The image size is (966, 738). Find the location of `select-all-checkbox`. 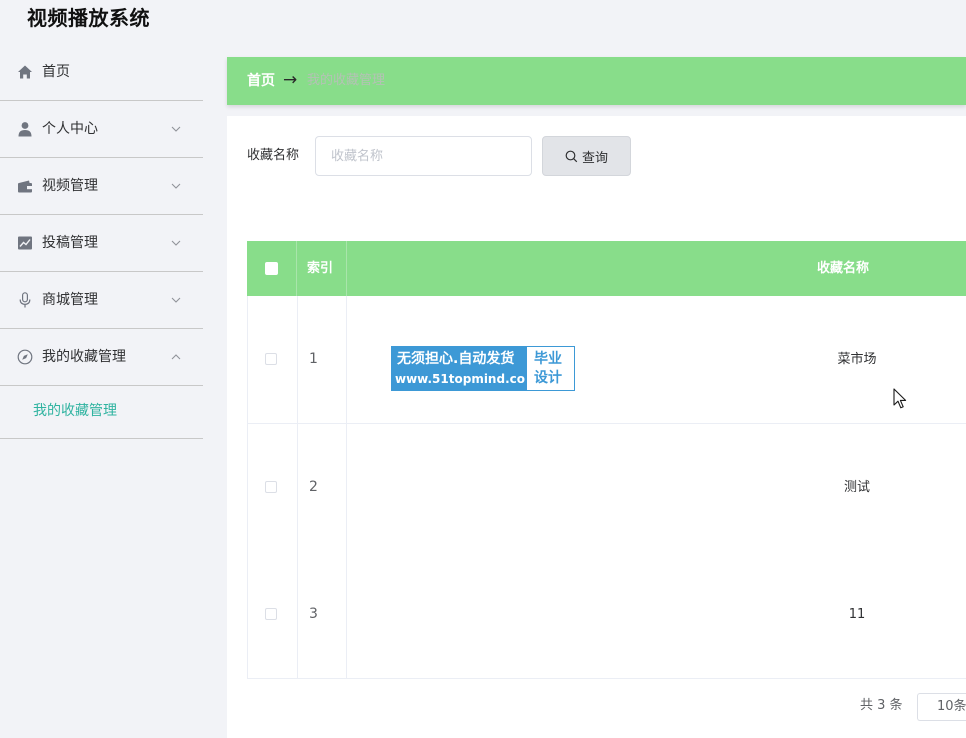

select-all-checkbox is located at coordinates (271, 268).